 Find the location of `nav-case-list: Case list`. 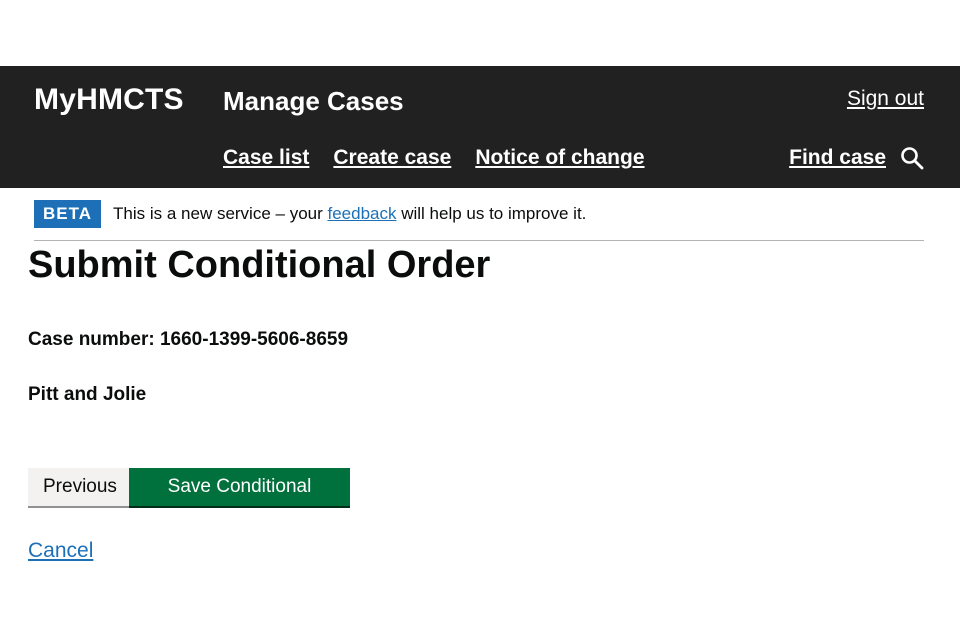

nav-case-list: Case list is located at coordinates (266, 158).